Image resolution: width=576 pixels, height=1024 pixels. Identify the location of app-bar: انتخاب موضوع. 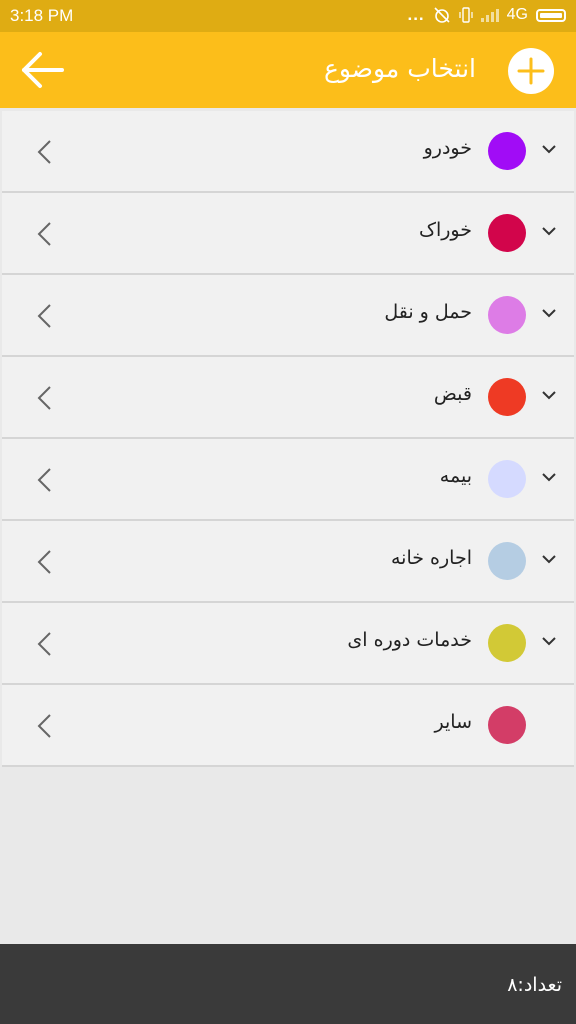
(288, 70).